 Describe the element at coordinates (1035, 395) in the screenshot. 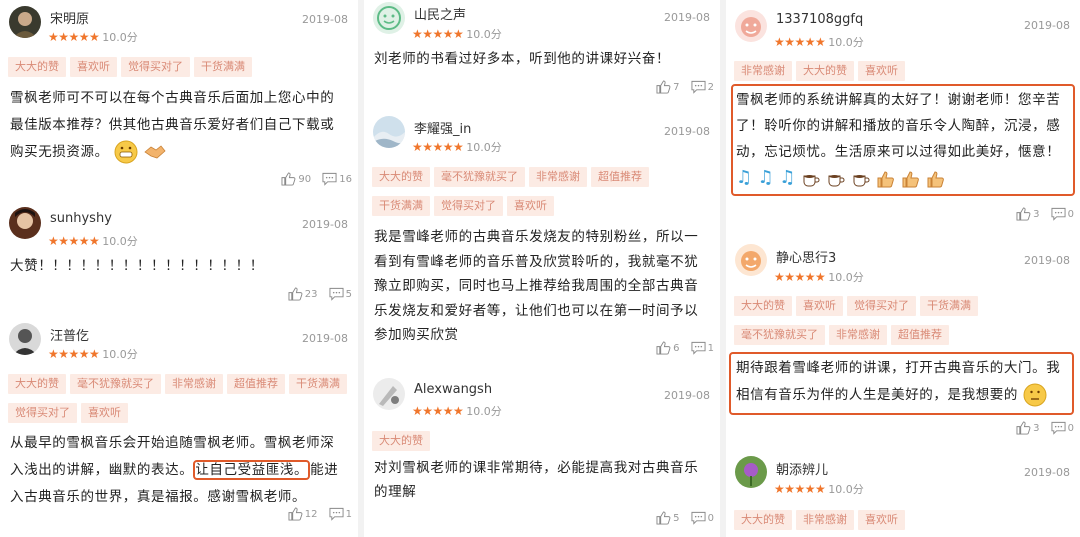

I see `thinking-face-emoji-icon` at that location.